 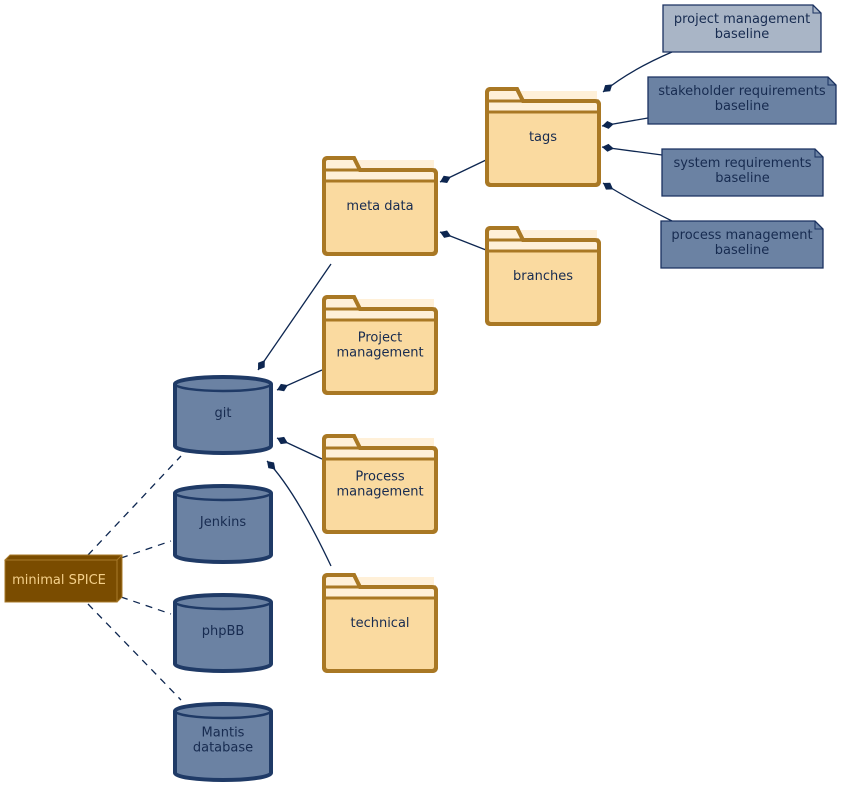 I want to click on database-phpbb: phpBB, so click(x=223, y=633).